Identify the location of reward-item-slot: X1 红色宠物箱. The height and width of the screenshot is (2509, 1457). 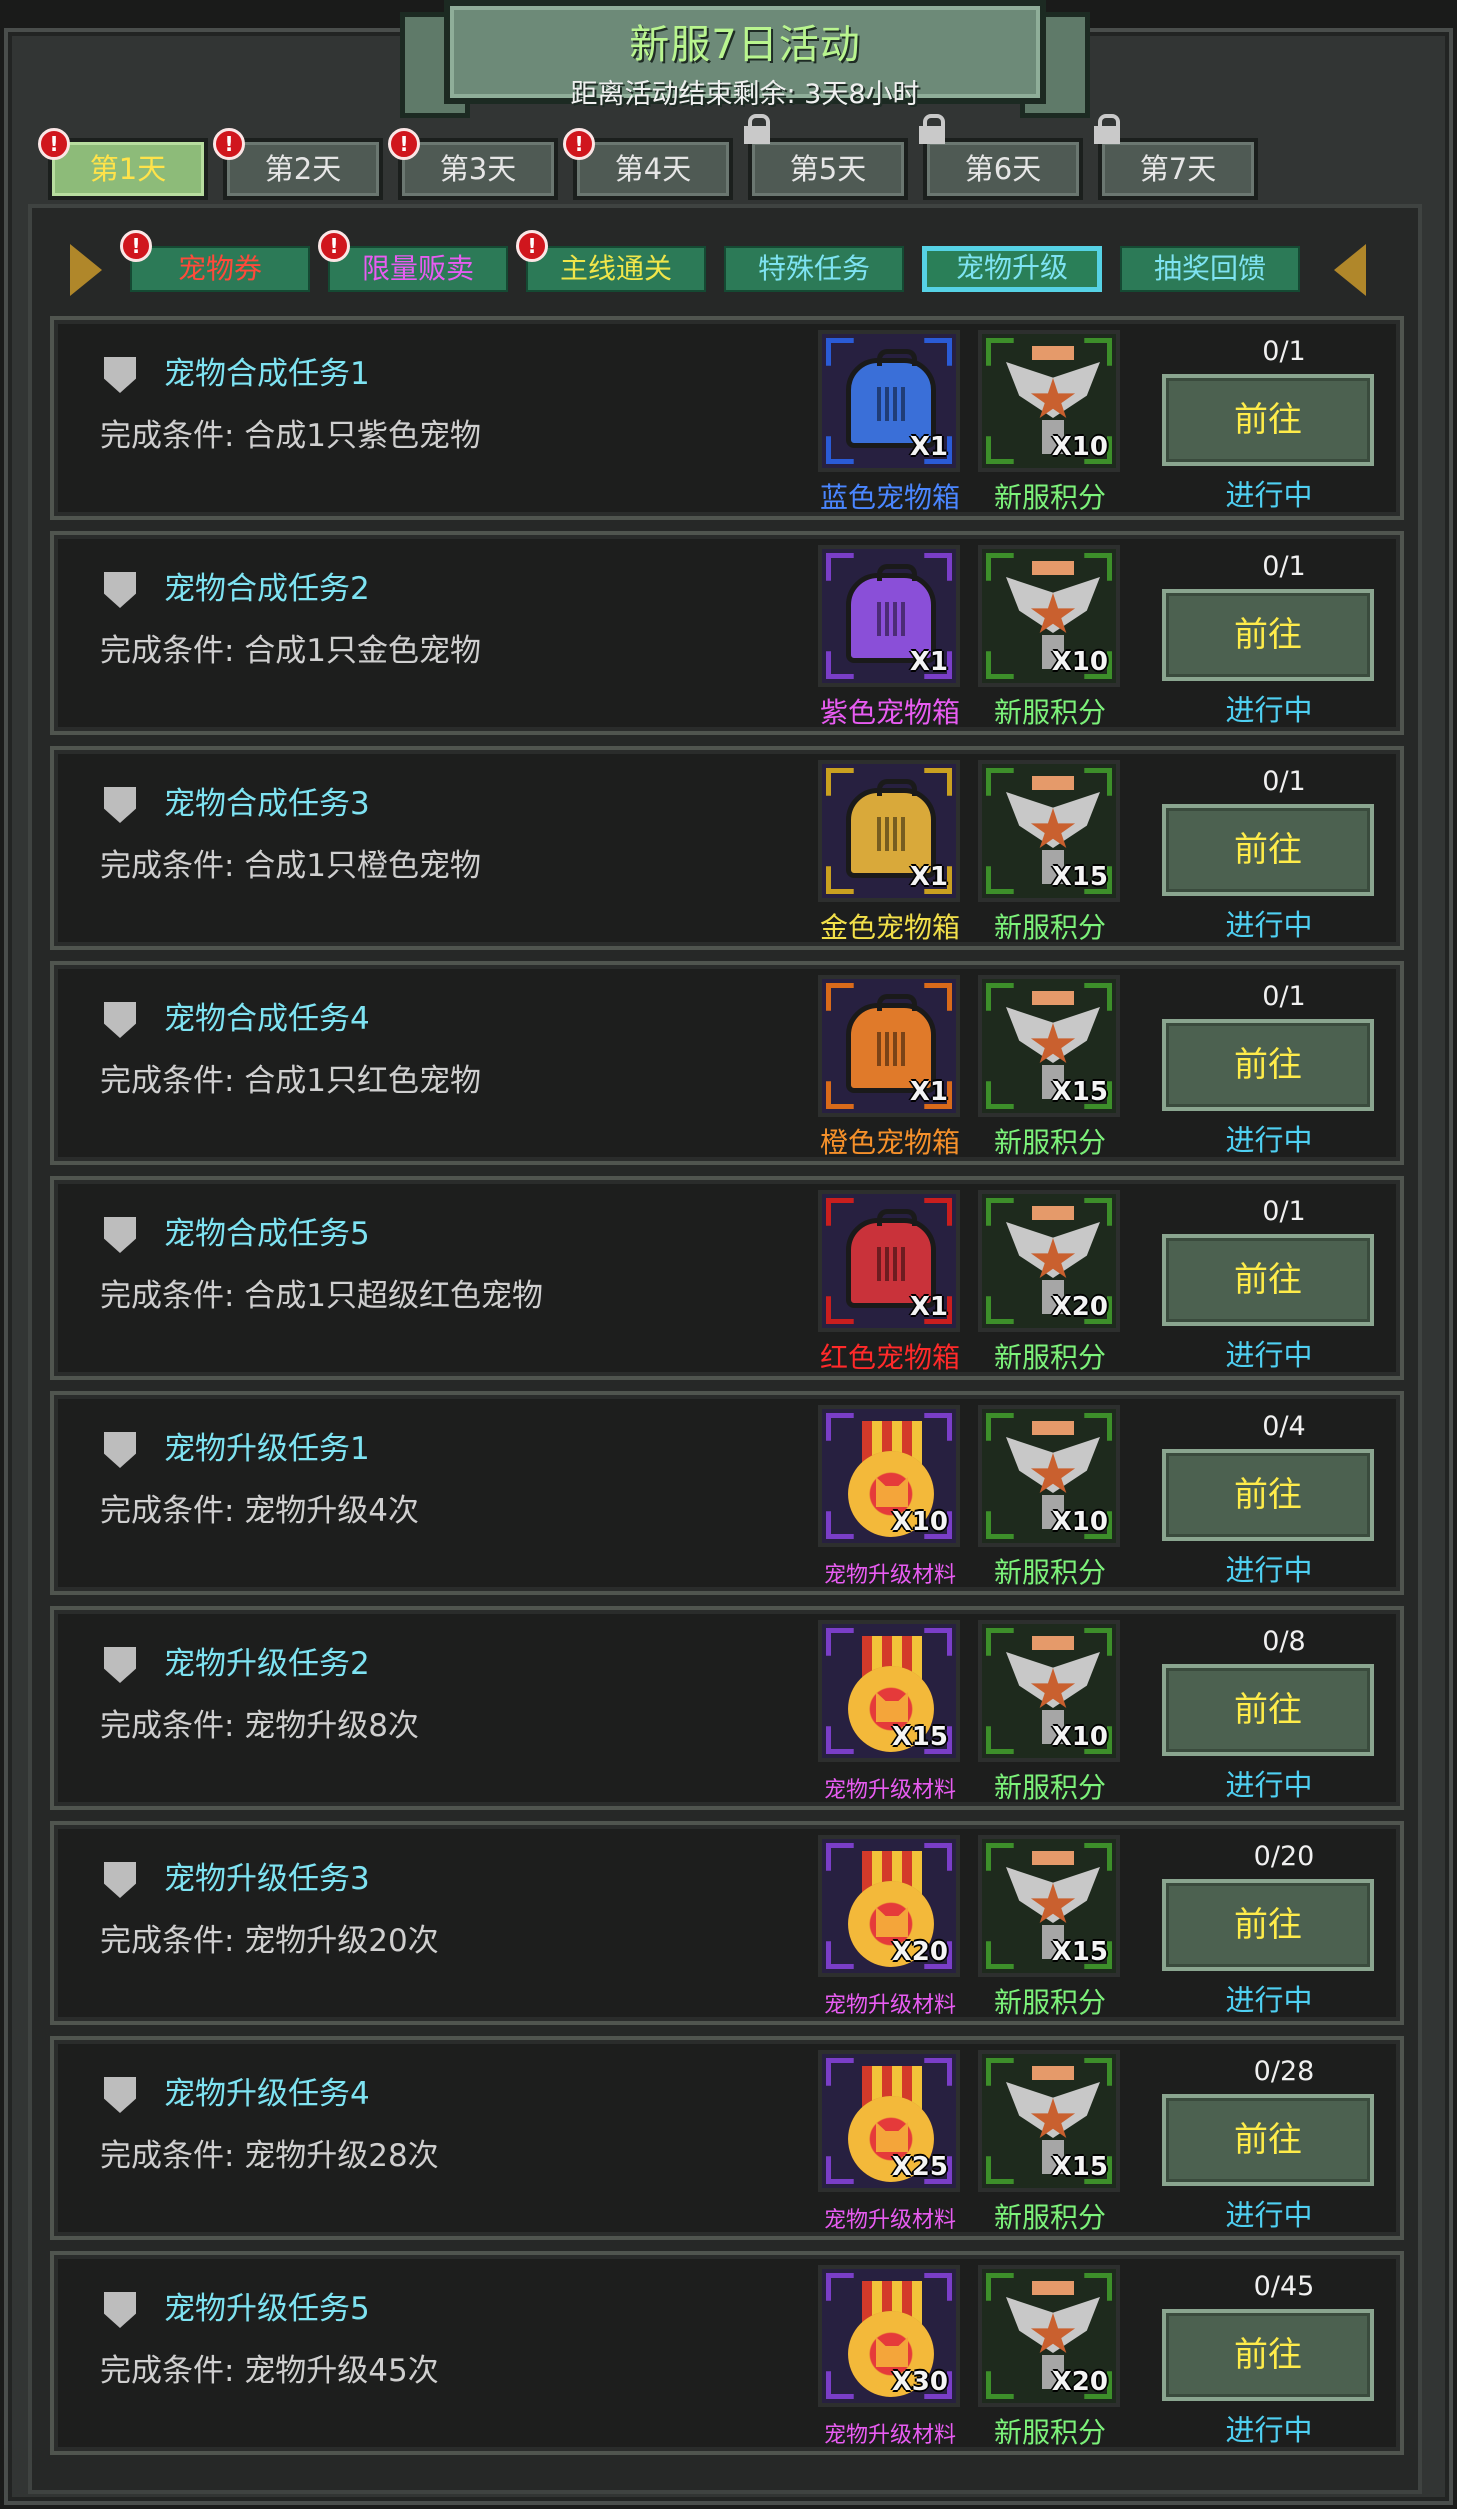
(890, 1282).